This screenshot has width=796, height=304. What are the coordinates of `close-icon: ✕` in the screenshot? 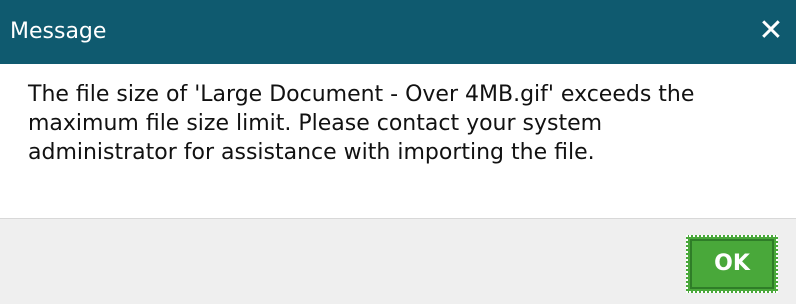 It's located at (771, 31).